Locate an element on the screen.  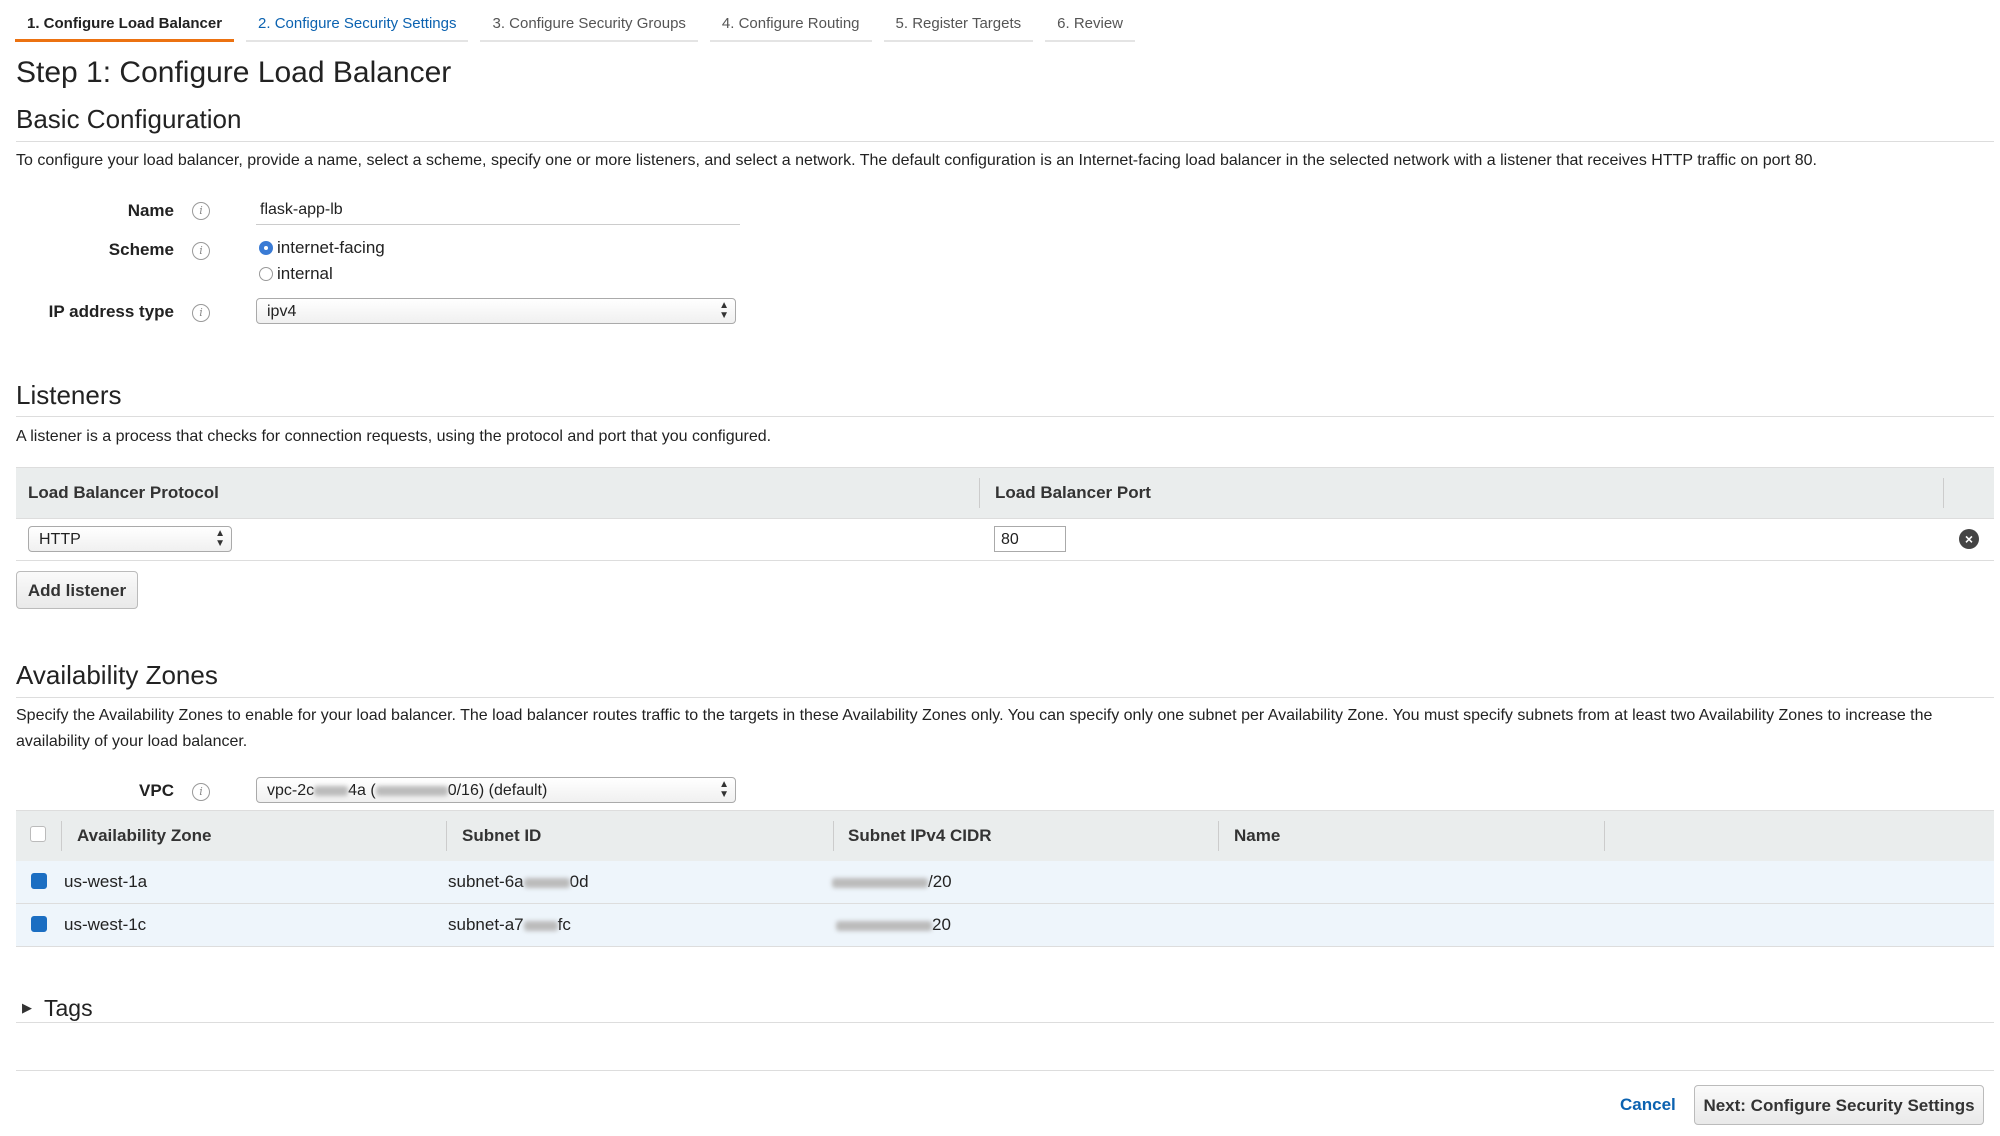
scheme-label: Scheme is located at coordinates (141, 249).